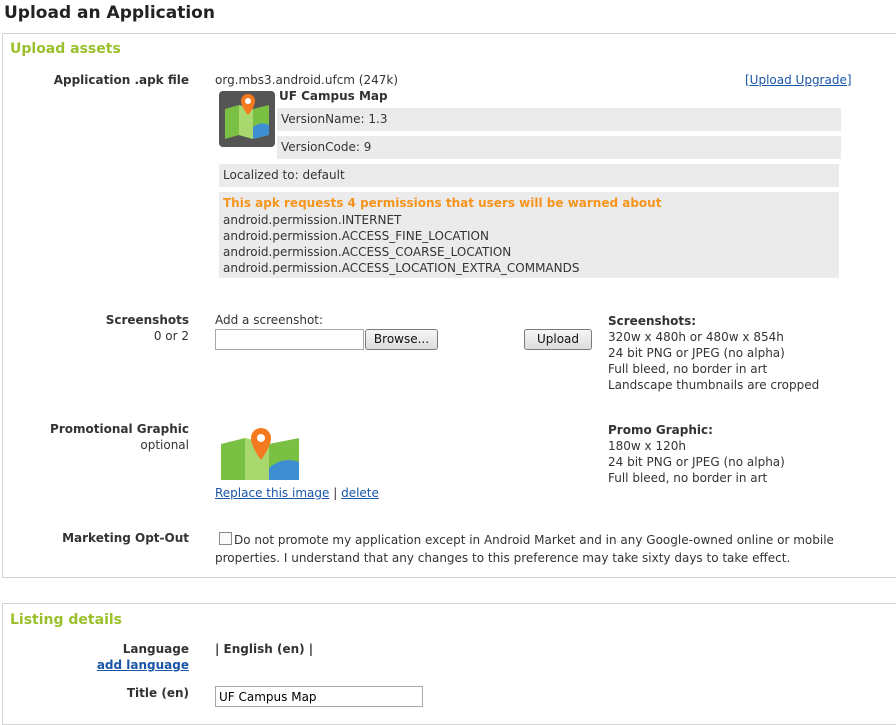  What do you see at coordinates (319, 696) in the screenshot?
I see `title-input` at bounding box center [319, 696].